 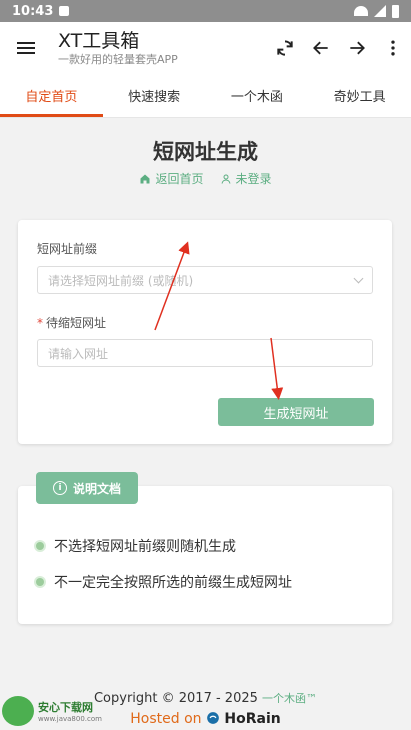 What do you see at coordinates (179, 179) in the screenshot?
I see `home-link-label: 返回首页` at bounding box center [179, 179].